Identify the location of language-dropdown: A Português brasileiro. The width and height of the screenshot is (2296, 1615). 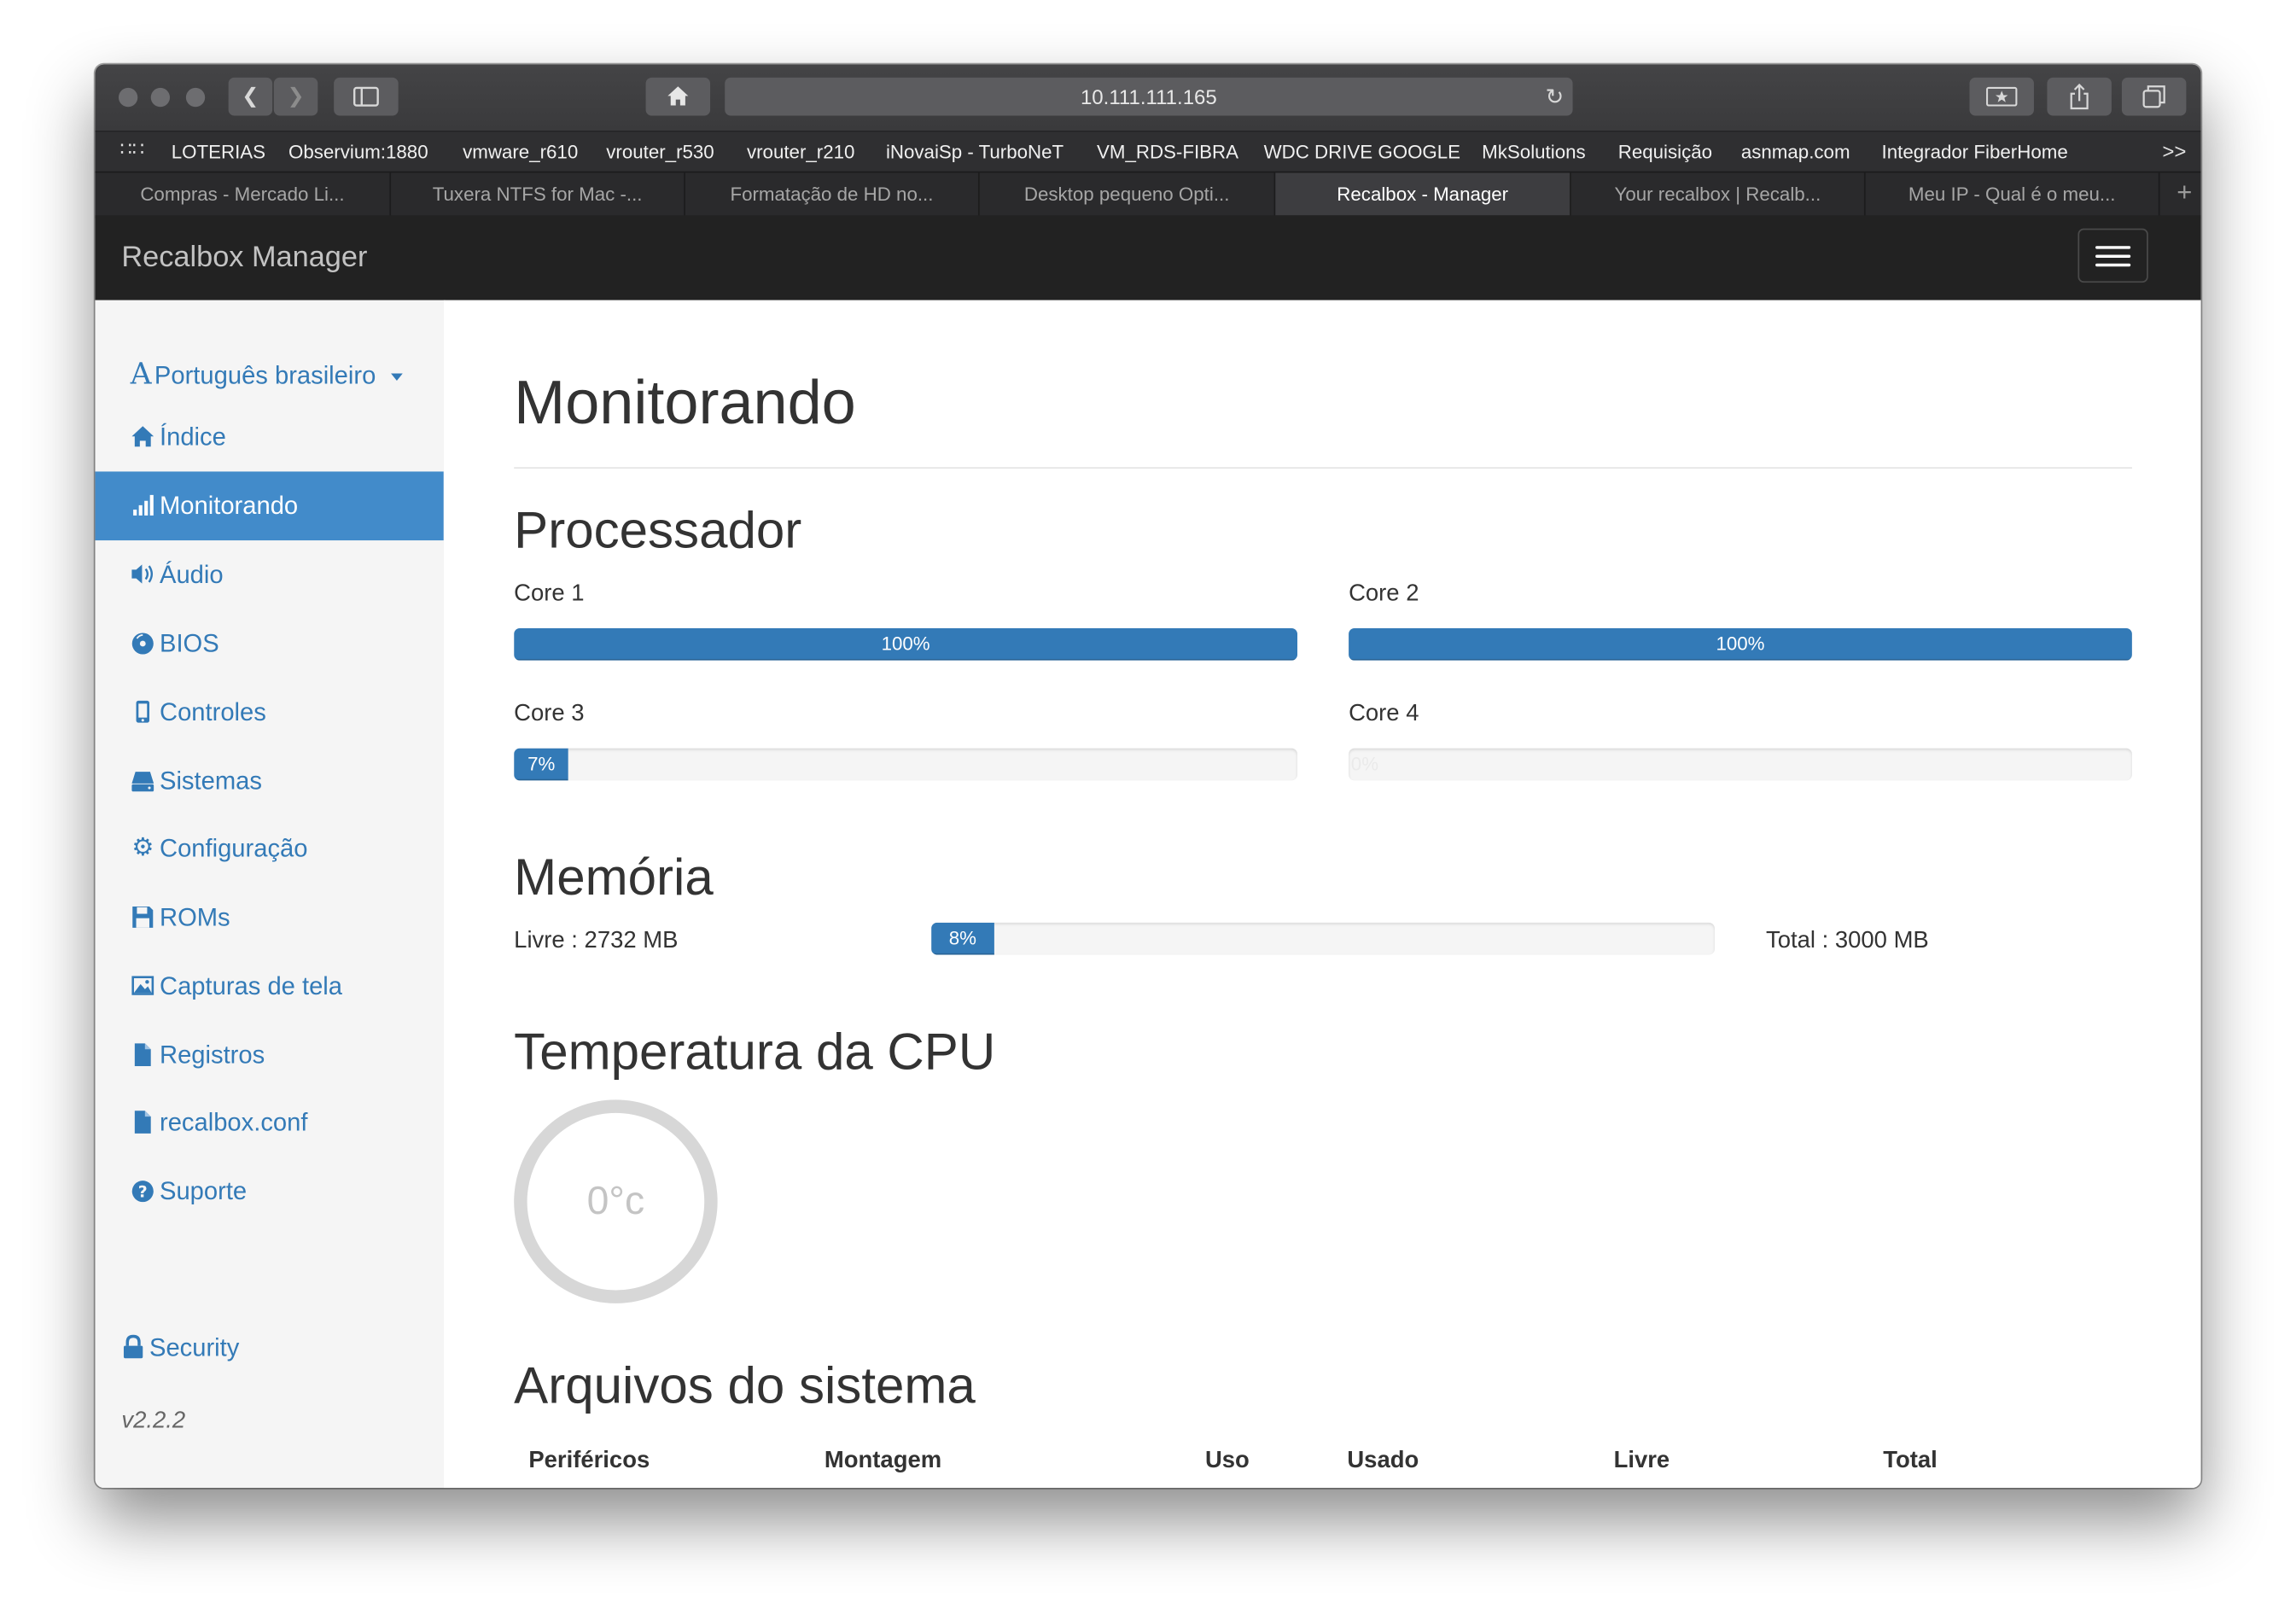
(268, 373).